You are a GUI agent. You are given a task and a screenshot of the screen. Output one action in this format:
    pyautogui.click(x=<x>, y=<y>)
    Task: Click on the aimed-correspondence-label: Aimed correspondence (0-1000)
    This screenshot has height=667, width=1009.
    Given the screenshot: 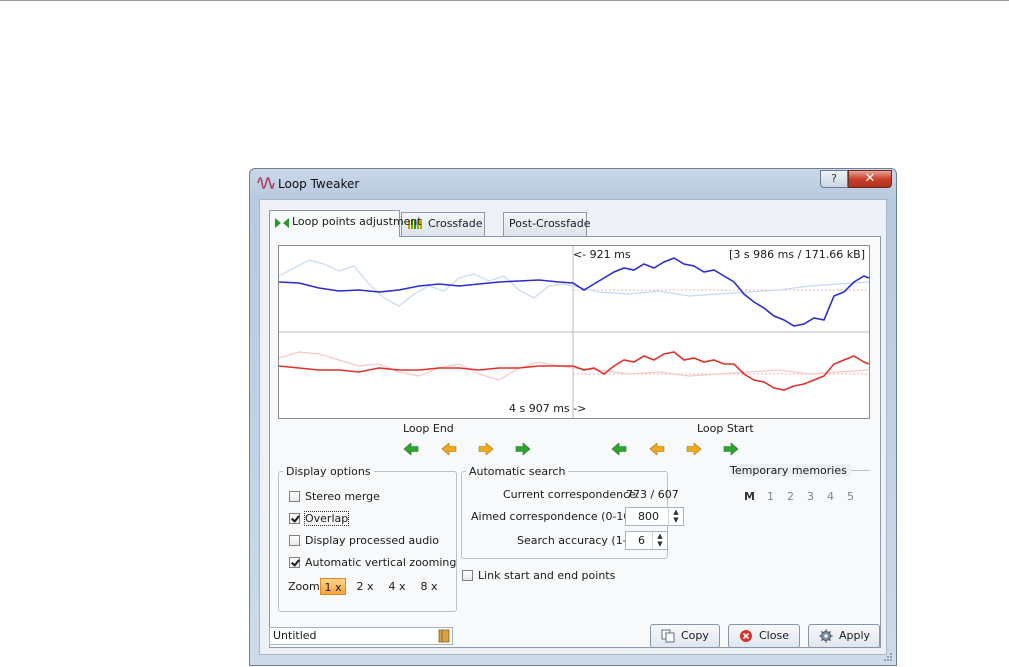 What is the action you would take?
    pyautogui.click(x=560, y=516)
    